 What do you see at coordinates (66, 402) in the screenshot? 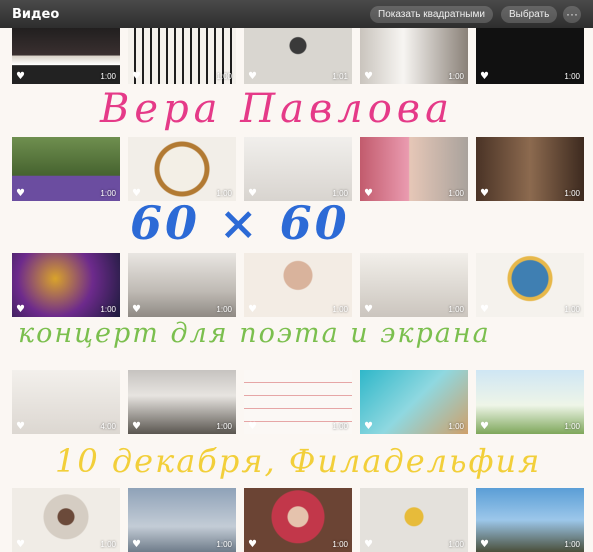
I see `video-thumbnail: ♥ 4:00` at bounding box center [66, 402].